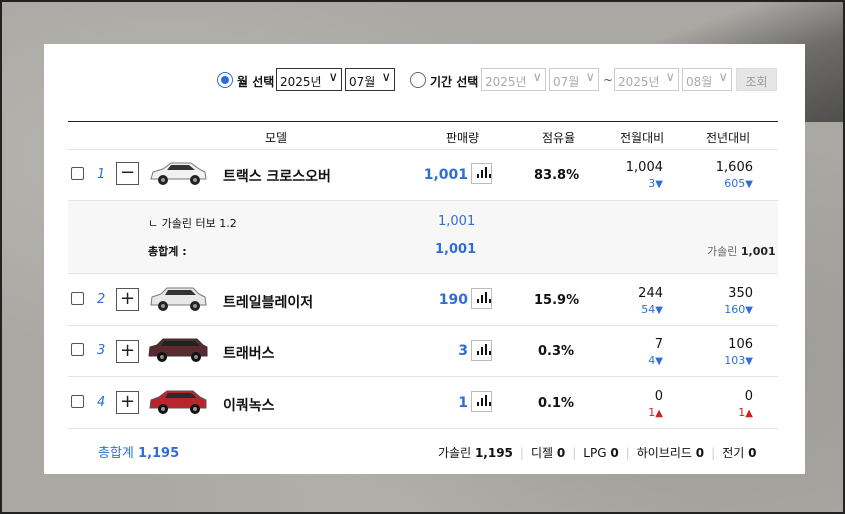 This screenshot has width=845, height=514. What do you see at coordinates (748, 396) in the screenshot?
I see `yoy-value: 0` at bounding box center [748, 396].